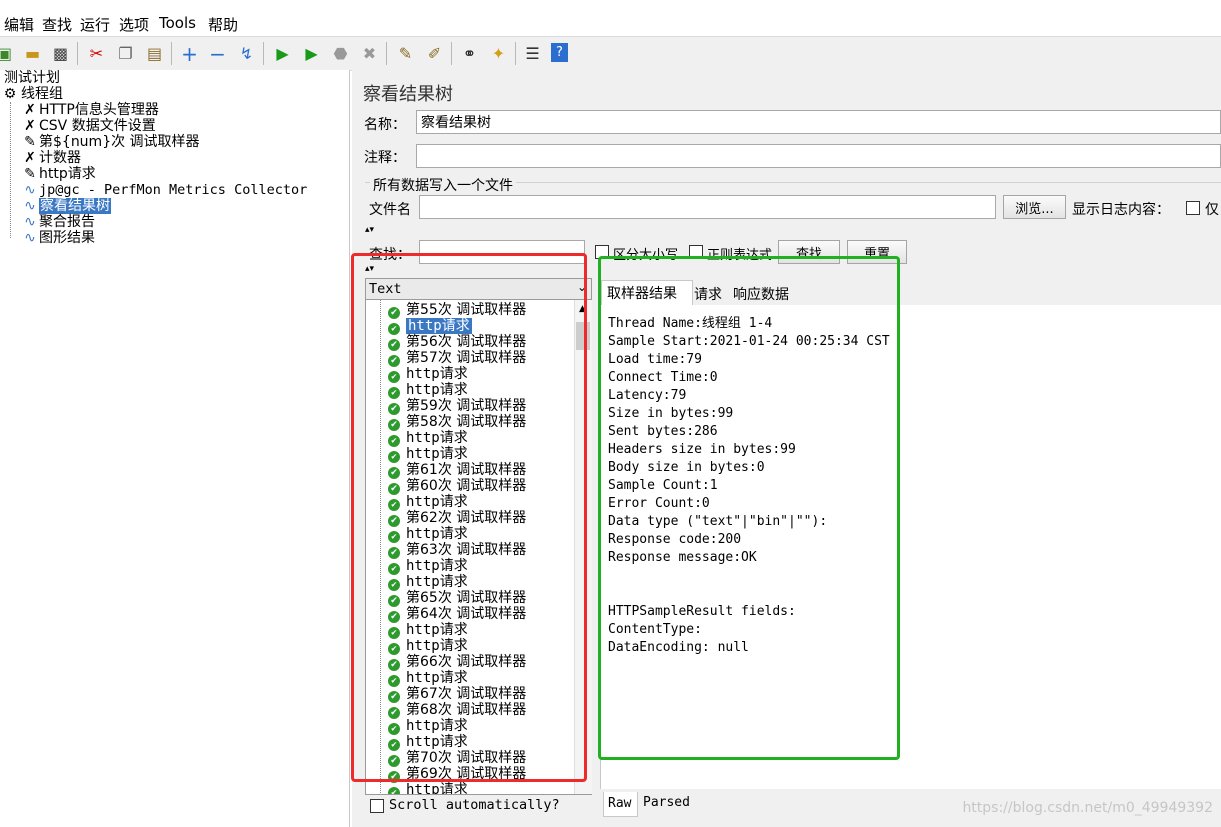 The image size is (1221, 827). Describe the element at coordinates (405, 53) in the screenshot. I see `clear-icon: ✎` at that location.